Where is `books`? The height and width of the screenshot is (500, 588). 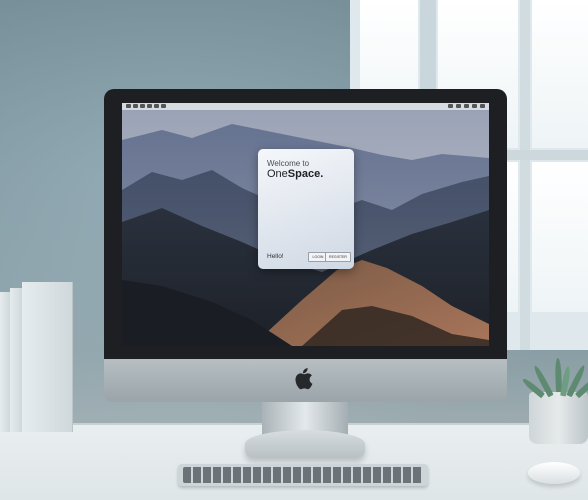
books is located at coordinates (36, 357).